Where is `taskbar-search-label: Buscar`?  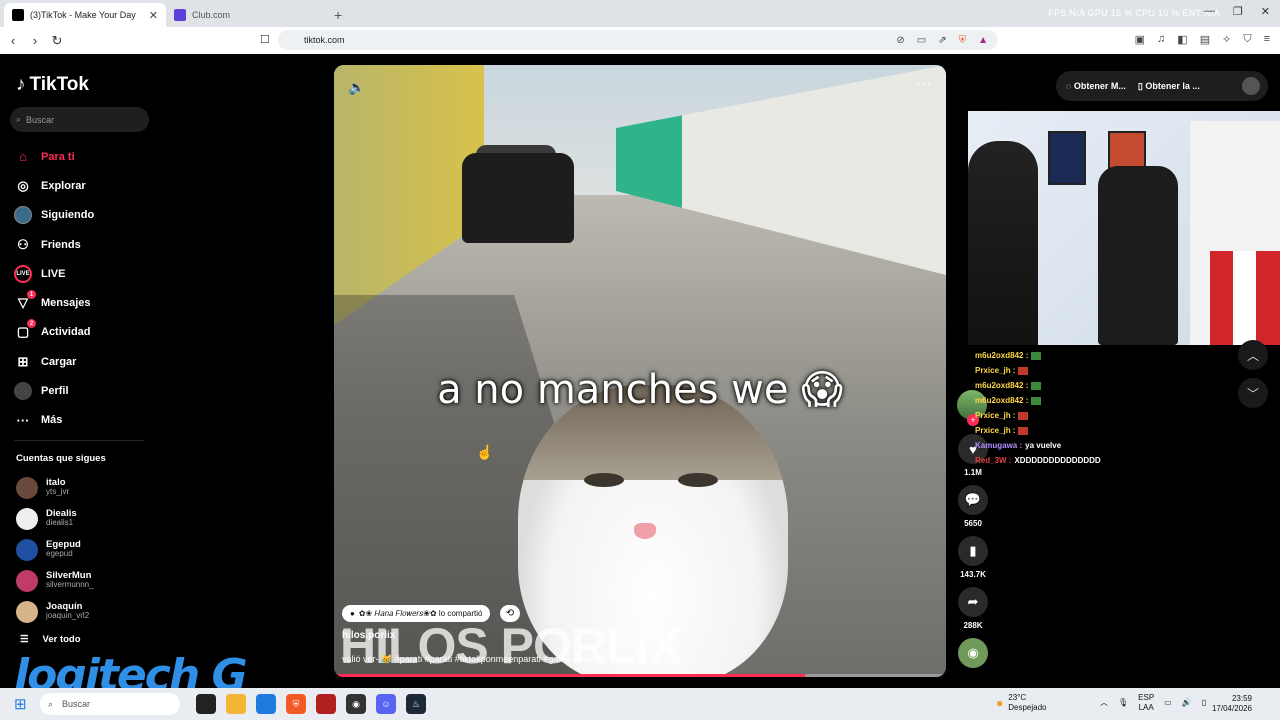
taskbar-search-label: Buscar is located at coordinates (76, 704).